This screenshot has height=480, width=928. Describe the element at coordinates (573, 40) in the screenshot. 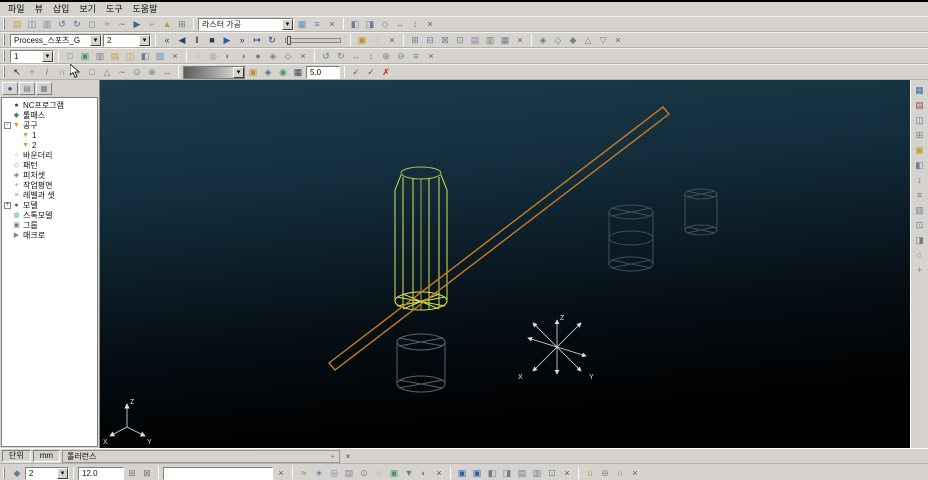

I see `align-icon: ◆` at that location.